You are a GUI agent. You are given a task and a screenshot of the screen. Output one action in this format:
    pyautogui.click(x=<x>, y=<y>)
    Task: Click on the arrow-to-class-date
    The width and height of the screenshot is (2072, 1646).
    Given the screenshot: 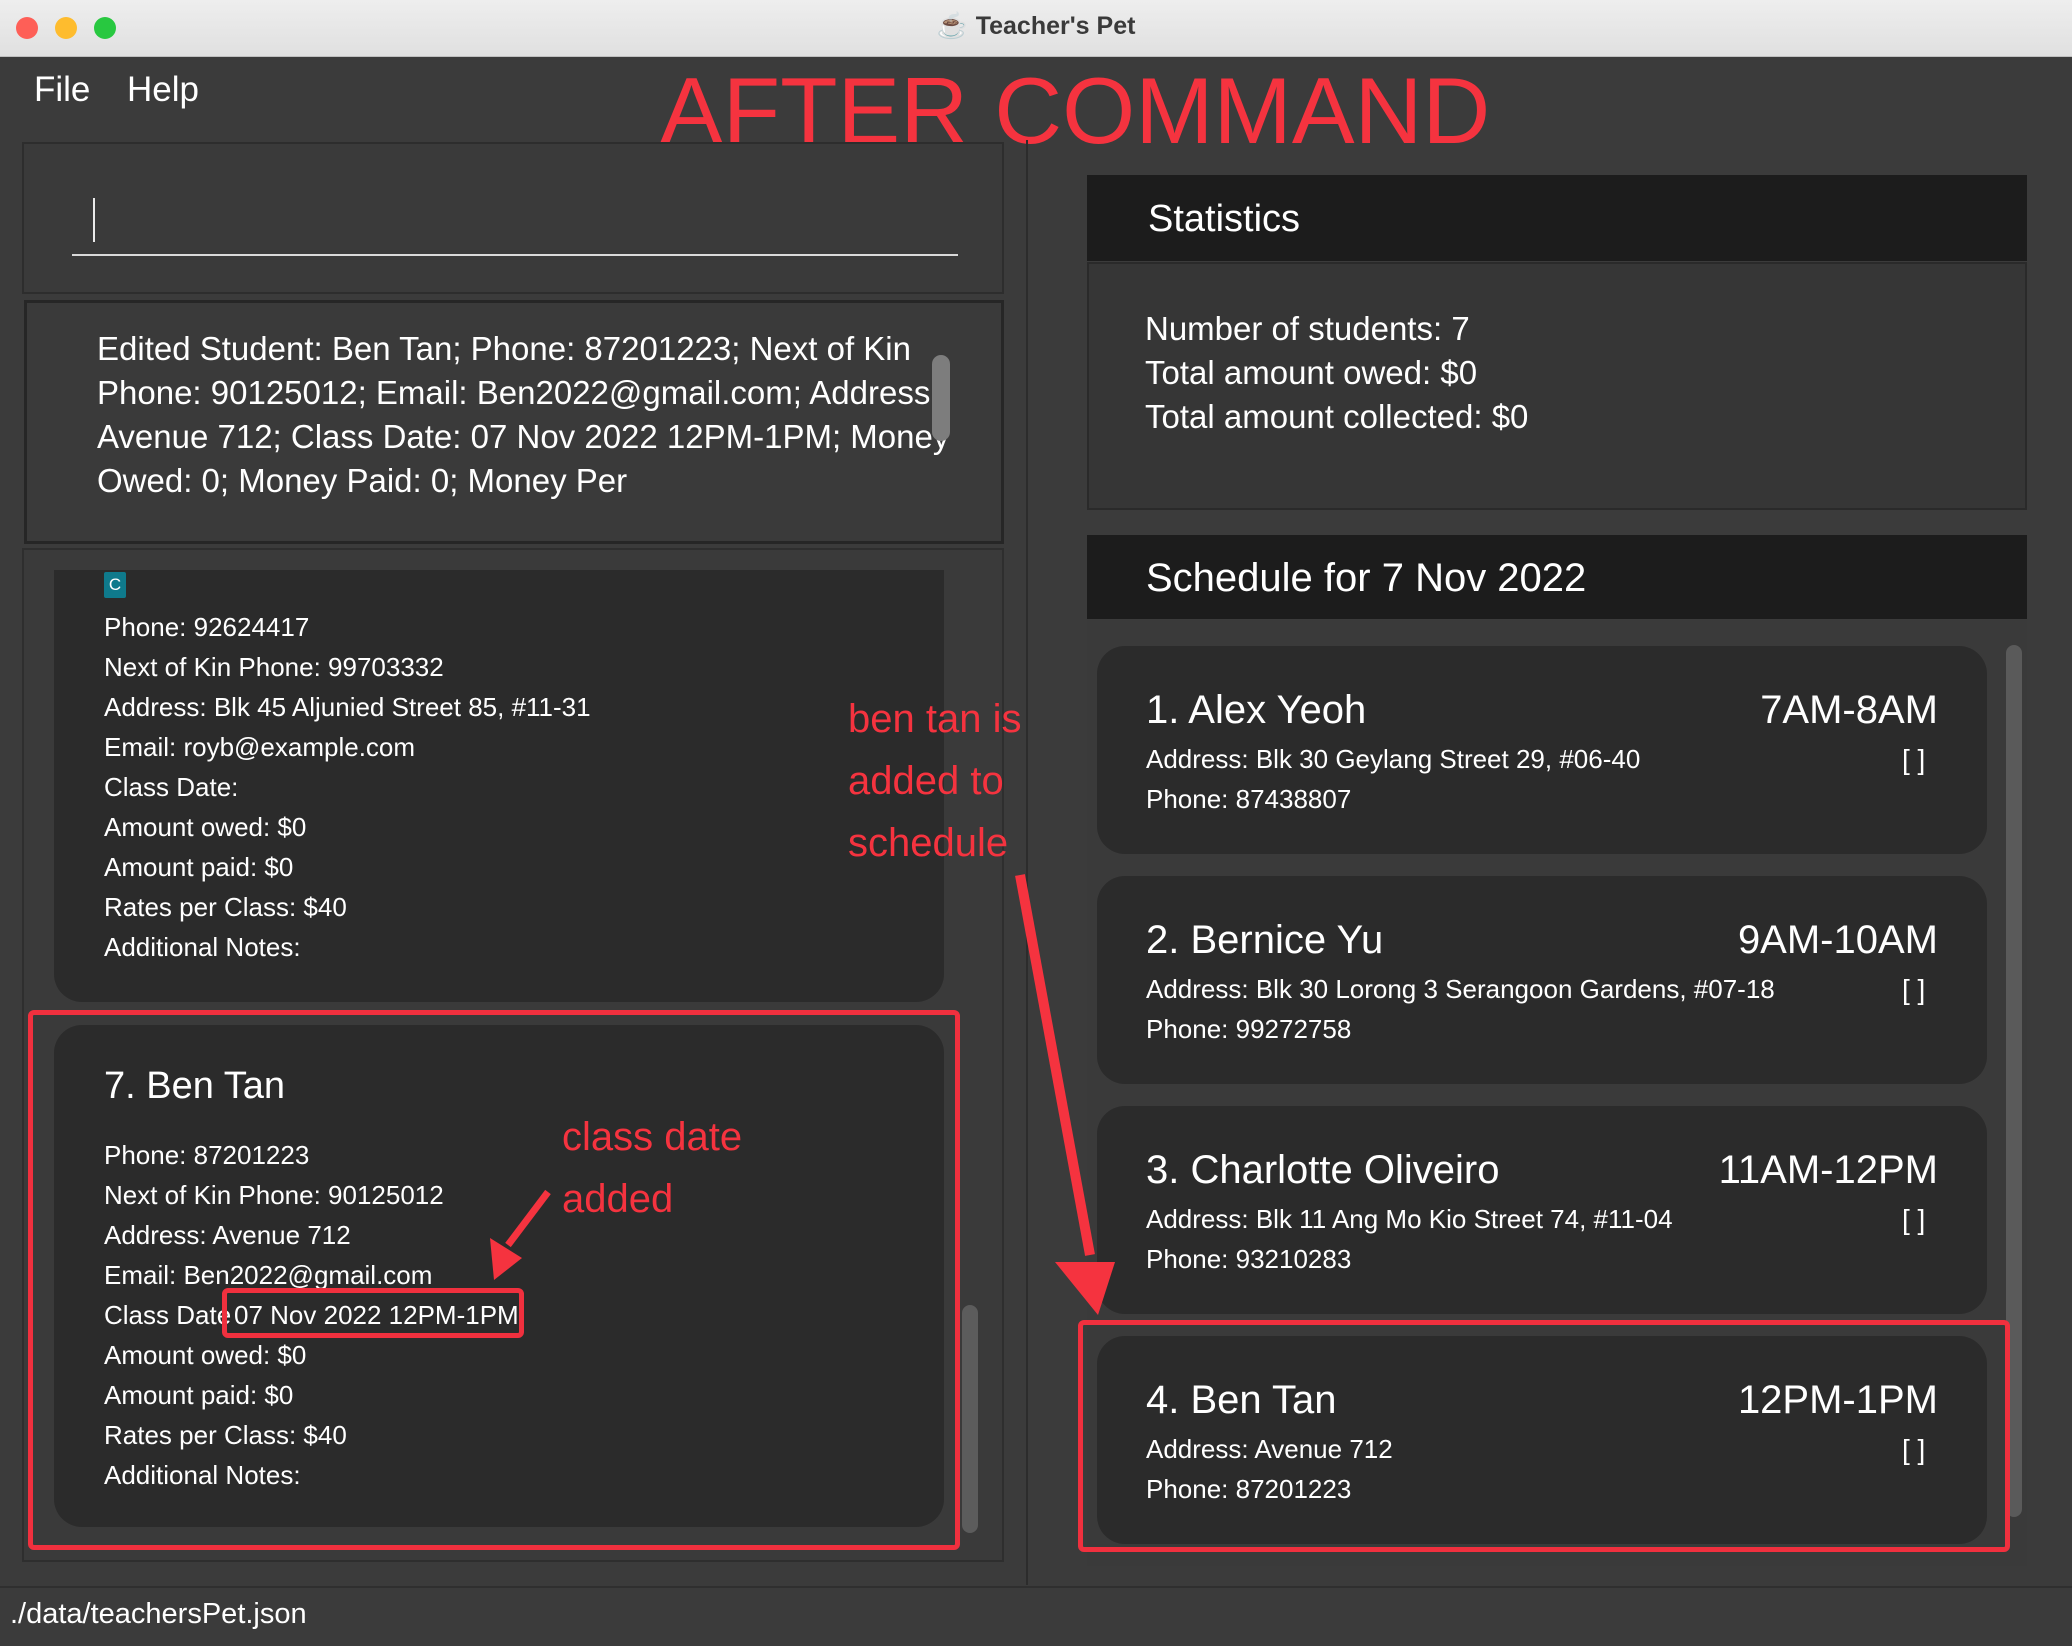 What is the action you would take?
    pyautogui.click(x=528, y=1218)
    